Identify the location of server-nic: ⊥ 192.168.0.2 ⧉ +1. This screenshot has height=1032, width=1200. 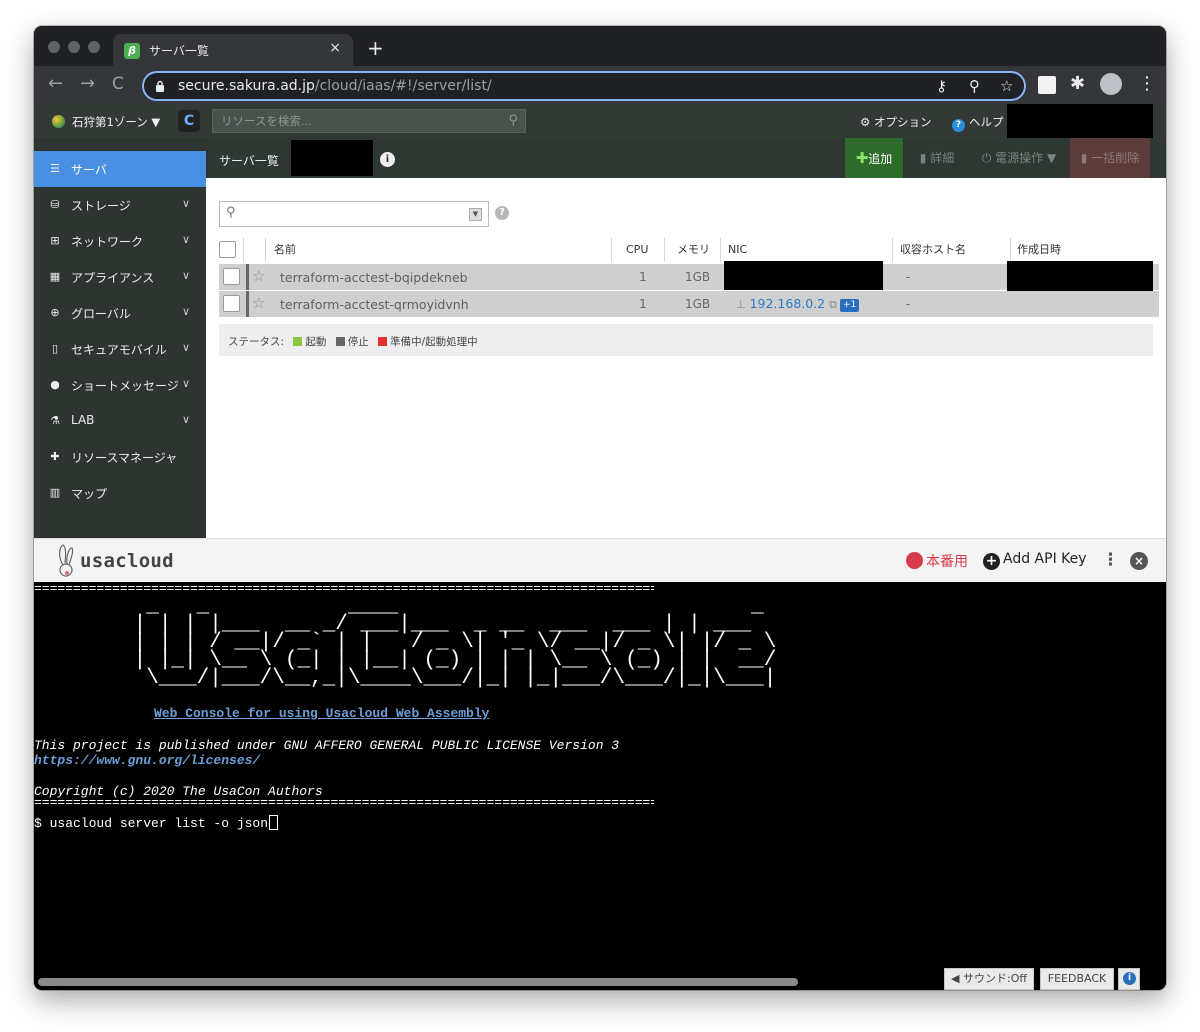
(798, 304).